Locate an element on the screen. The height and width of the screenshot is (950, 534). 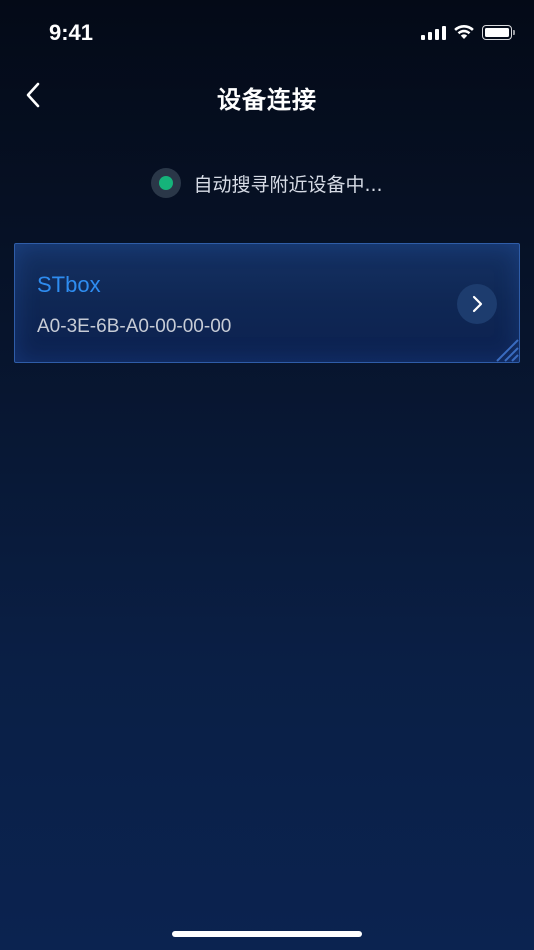
wifi-icon is located at coordinates (464, 31).